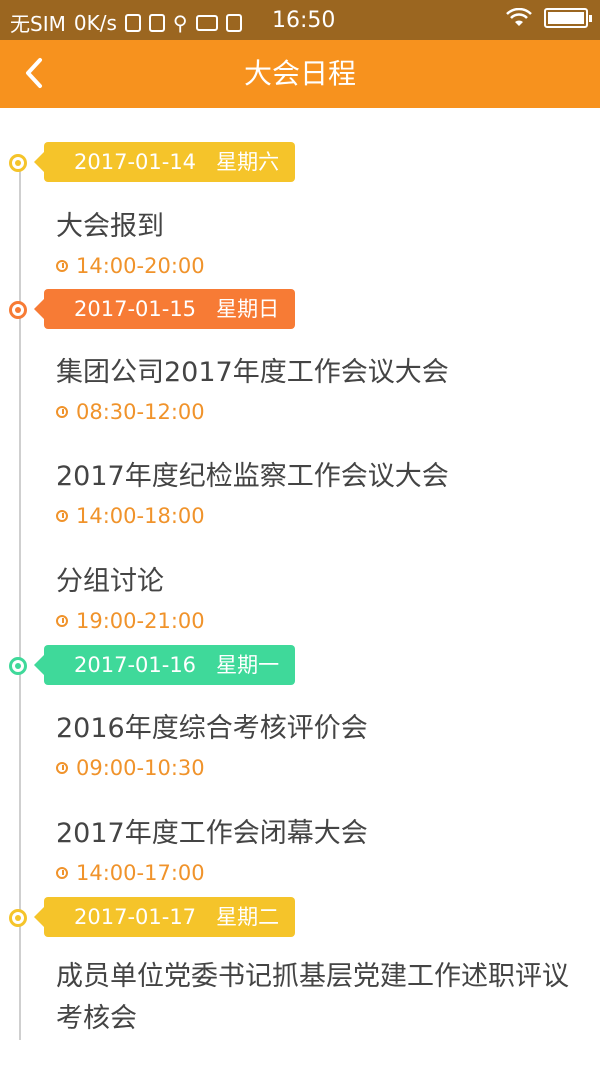  Describe the element at coordinates (304, 20) in the screenshot. I see `status-time: 16:50` at that location.